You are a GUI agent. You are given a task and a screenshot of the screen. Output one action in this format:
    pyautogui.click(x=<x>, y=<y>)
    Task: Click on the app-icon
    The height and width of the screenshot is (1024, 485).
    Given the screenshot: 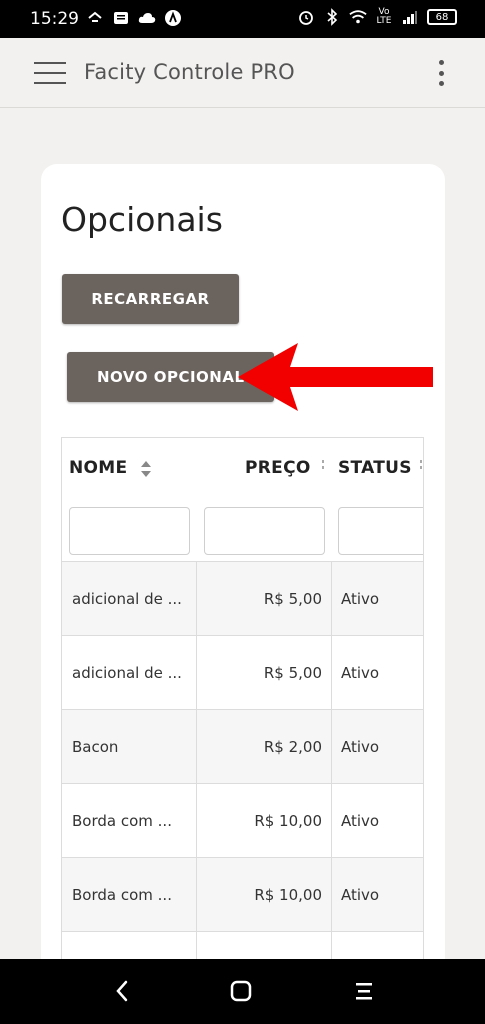 What is the action you would take?
    pyautogui.click(x=173, y=18)
    